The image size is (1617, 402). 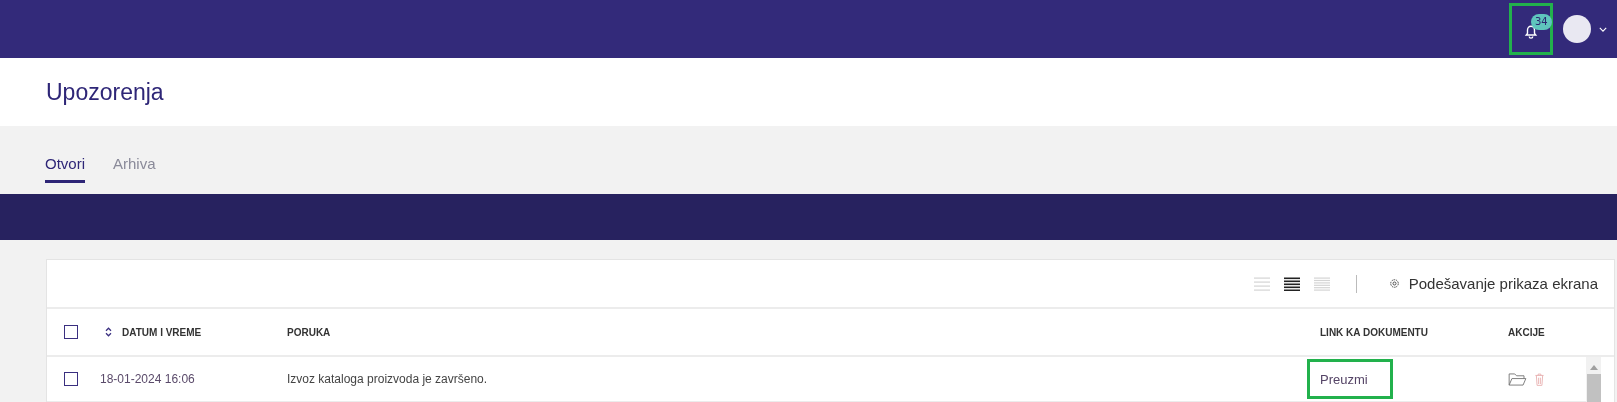 What do you see at coordinates (1593, 388) in the screenshot?
I see `scrollbar-thumb` at bounding box center [1593, 388].